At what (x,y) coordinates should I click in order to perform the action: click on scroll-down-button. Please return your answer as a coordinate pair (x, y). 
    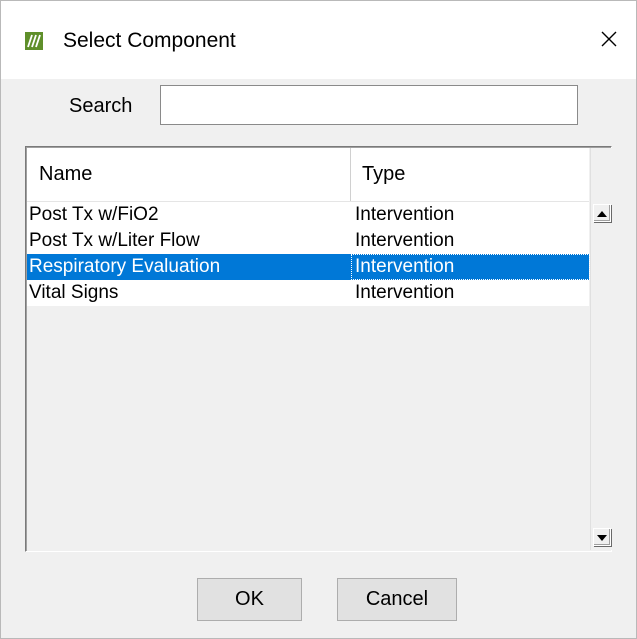
    Looking at the image, I should click on (602, 537).